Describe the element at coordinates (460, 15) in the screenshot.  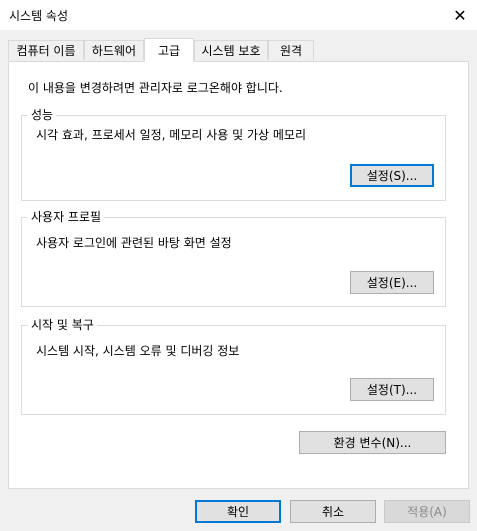
I see `close-icon: ✕` at that location.